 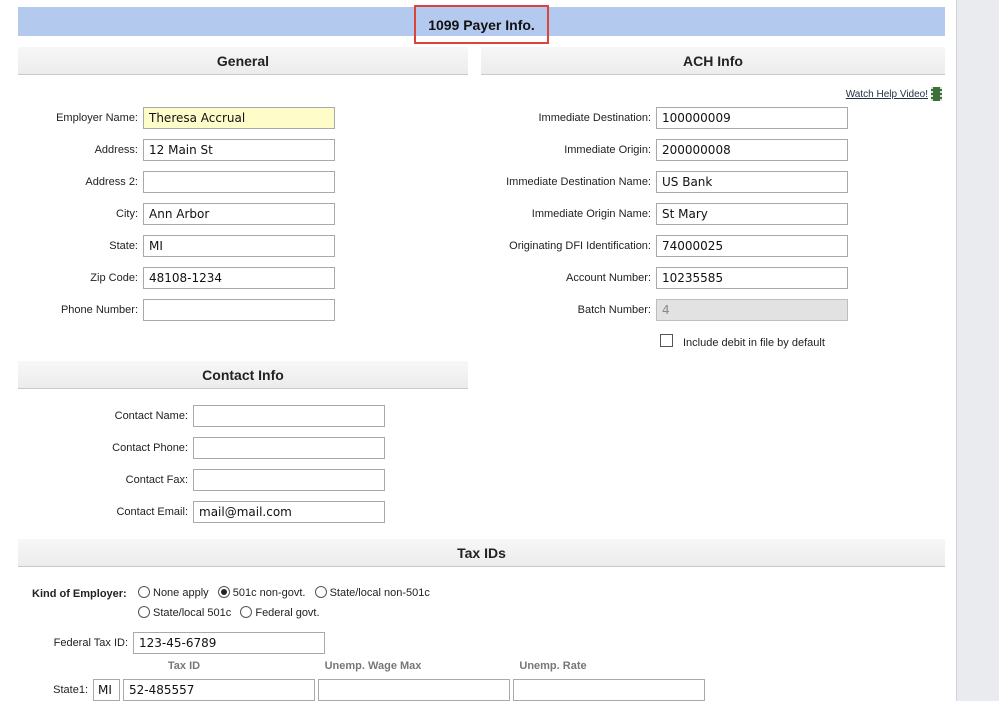 What do you see at coordinates (229, 643) in the screenshot?
I see `federal-tax-id-input: 123-45-6789` at bounding box center [229, 643].